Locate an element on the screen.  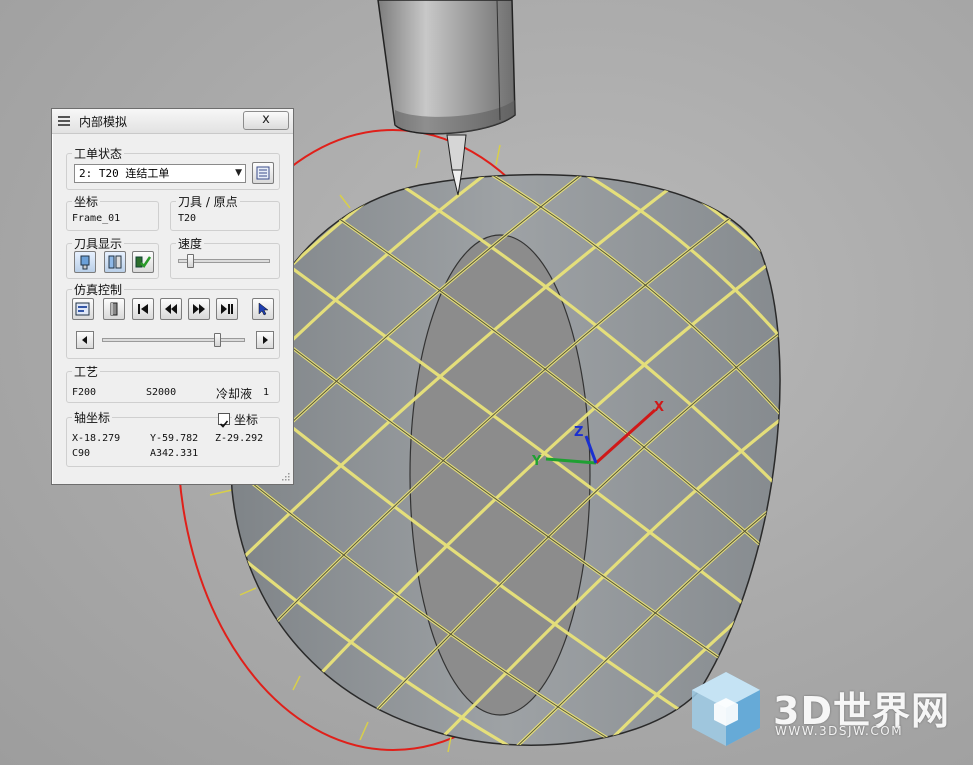
sim-control-label: 仿真控制 is located at coordinates (98, 289).